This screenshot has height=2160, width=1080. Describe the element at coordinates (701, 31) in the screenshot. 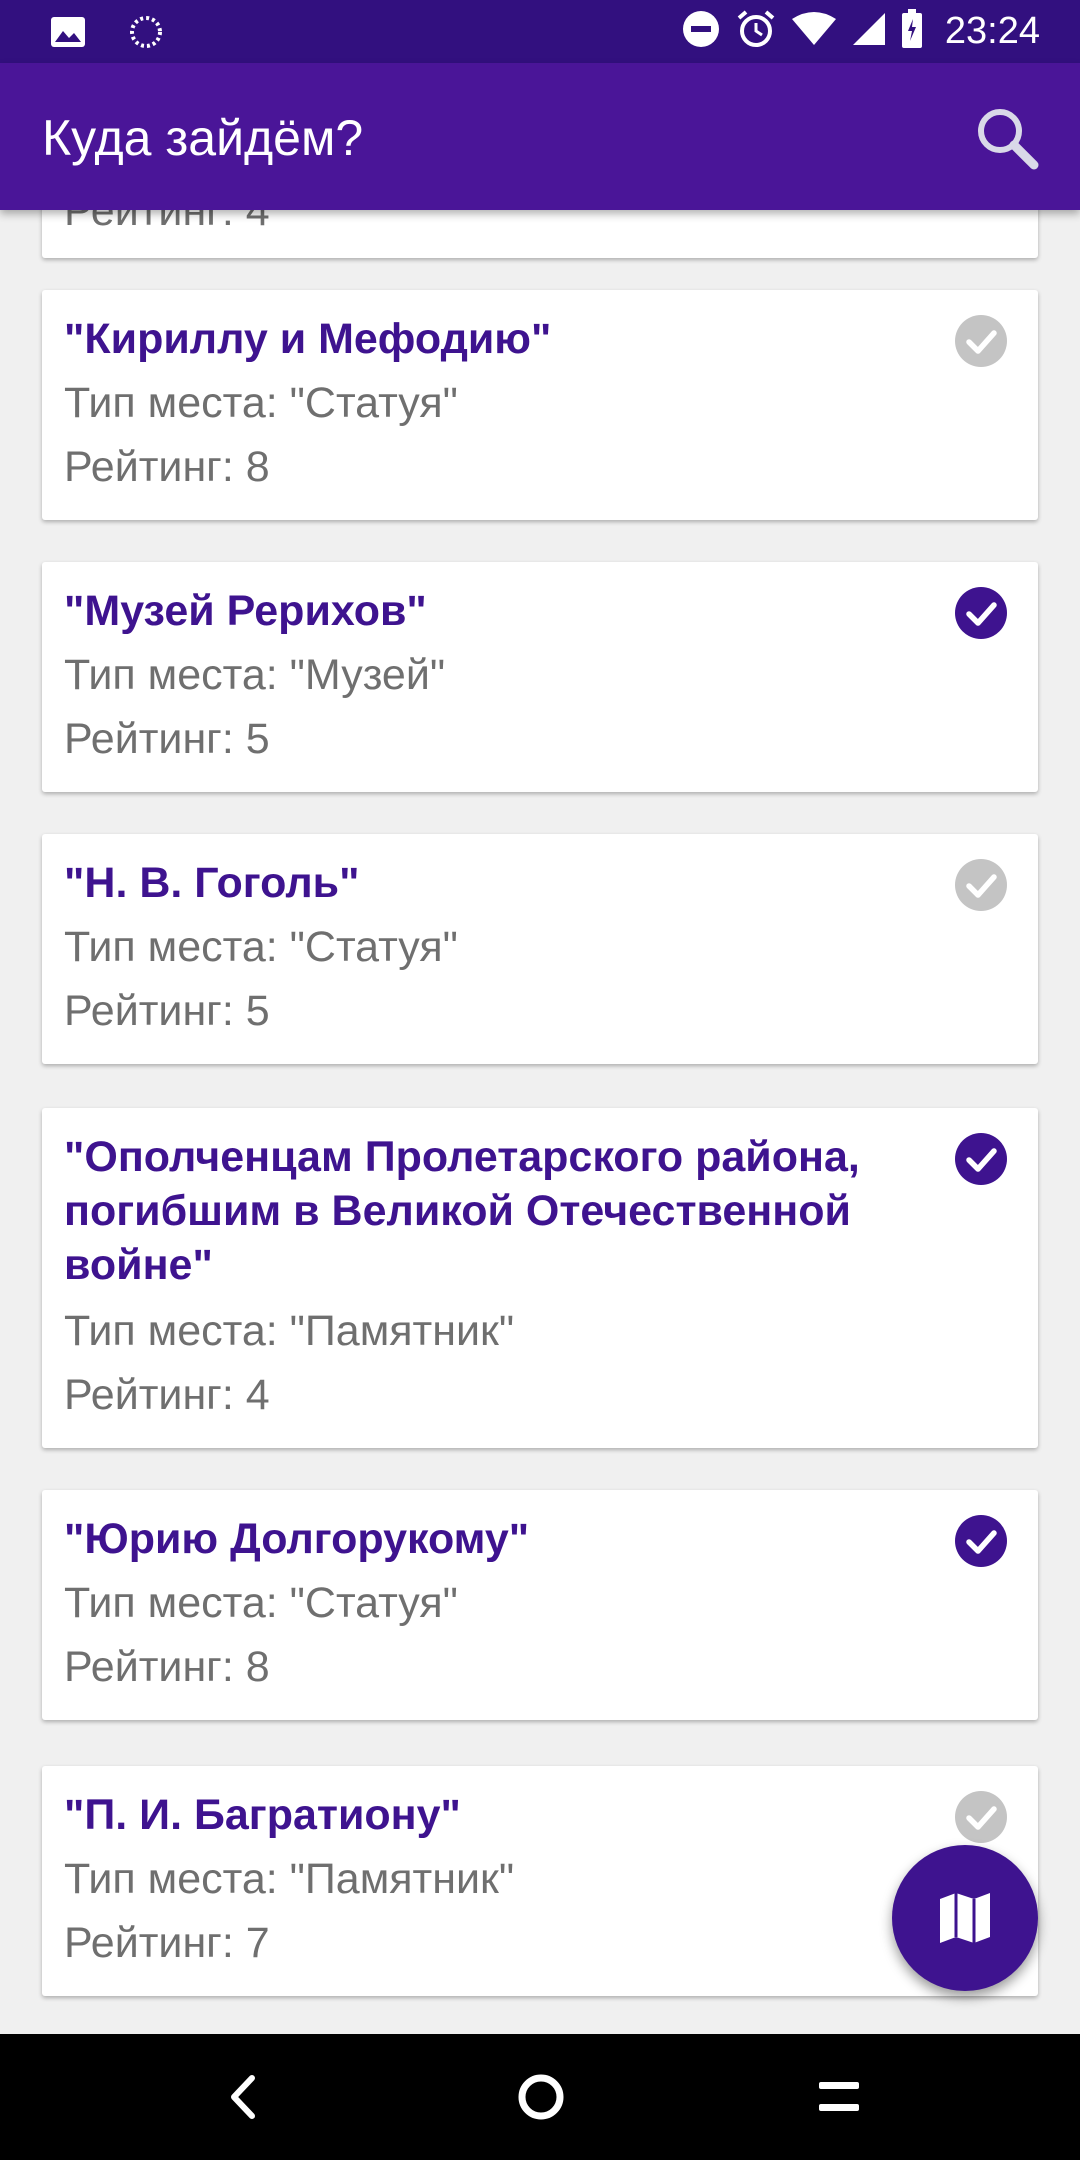

I see `dnd-icon` at that location.